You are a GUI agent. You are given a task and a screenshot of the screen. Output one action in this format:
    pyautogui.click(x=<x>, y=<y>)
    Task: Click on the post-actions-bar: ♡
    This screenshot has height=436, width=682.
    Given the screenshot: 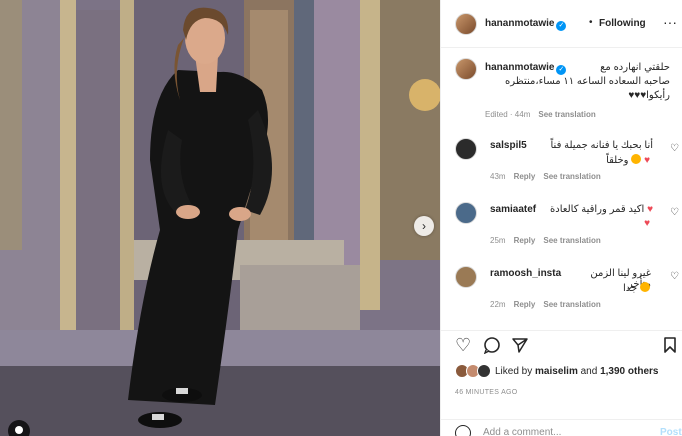 What is the action you would take?
    pyautogui.click(x=561, y=344)
    